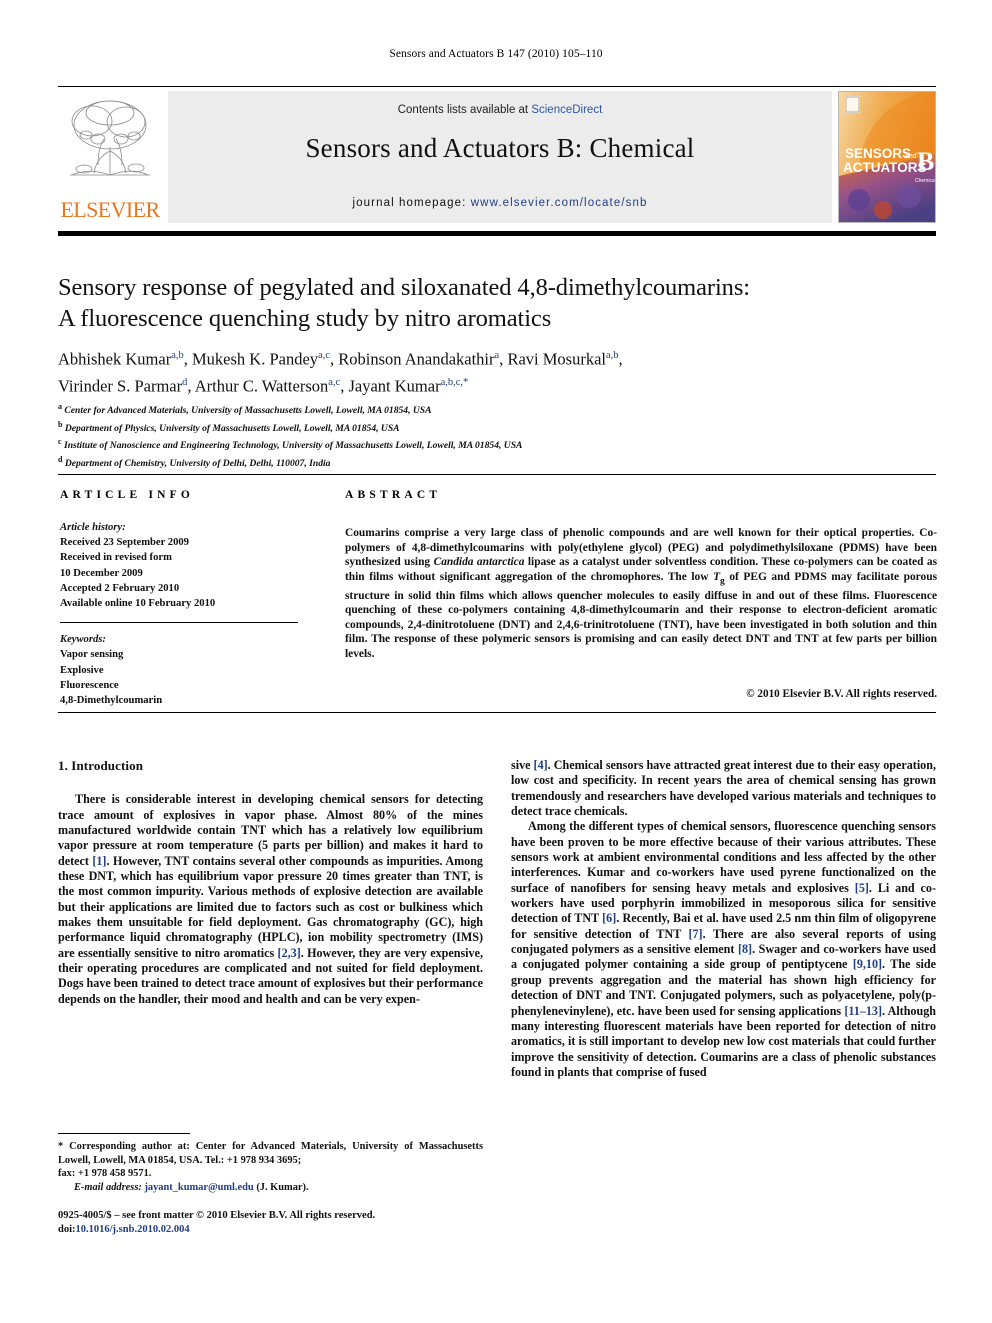  Describe the element at coordinates (83, 640) in the screenshot. I see `keywords-label: Keywords:` at that location.